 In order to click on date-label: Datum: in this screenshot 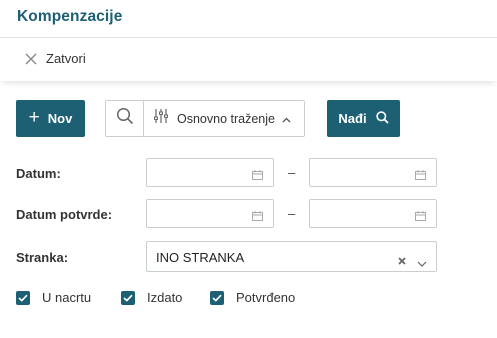, I will do `click(38, 173)`.